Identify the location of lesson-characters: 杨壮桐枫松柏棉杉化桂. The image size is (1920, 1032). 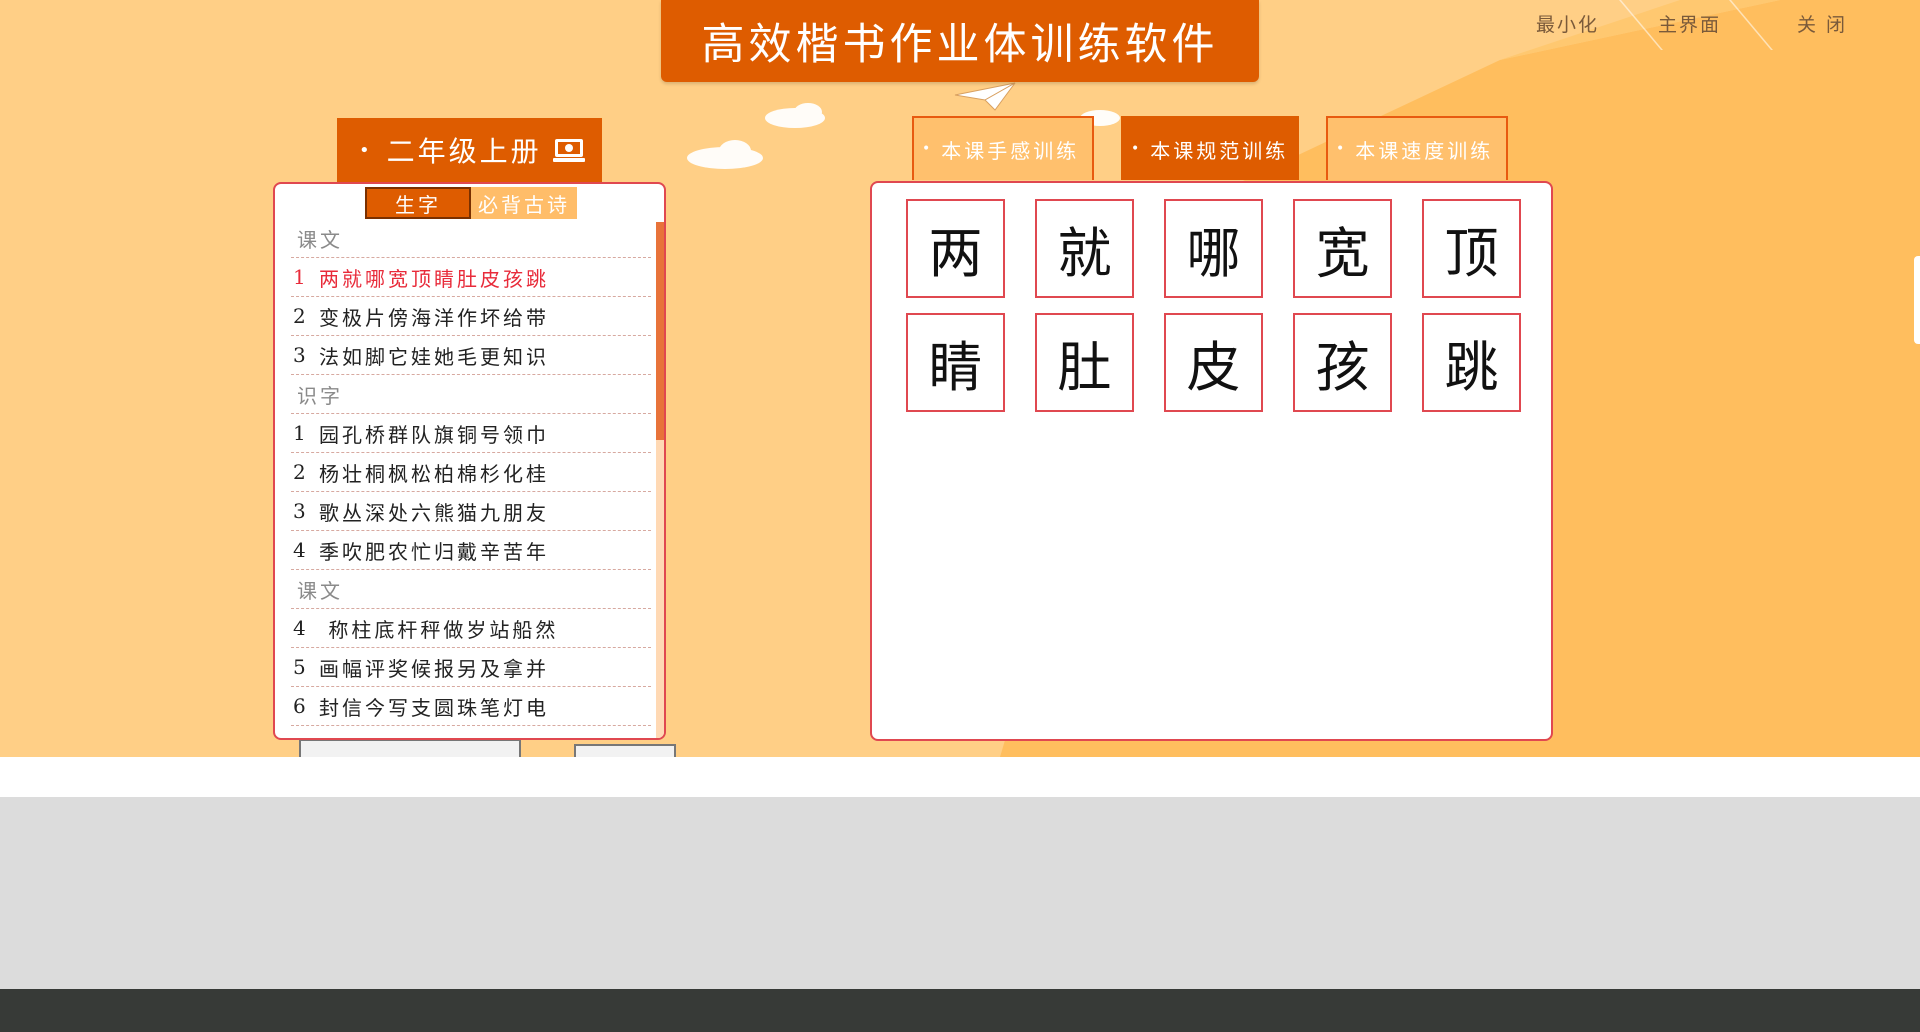
(434, 473).